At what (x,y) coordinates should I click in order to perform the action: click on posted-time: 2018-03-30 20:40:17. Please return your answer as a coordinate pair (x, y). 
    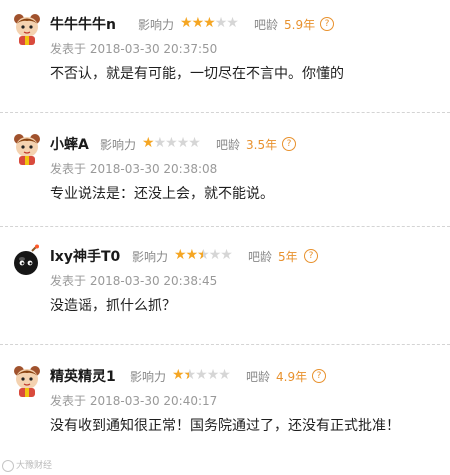
    Looking at the image, I should click on (153, 401).